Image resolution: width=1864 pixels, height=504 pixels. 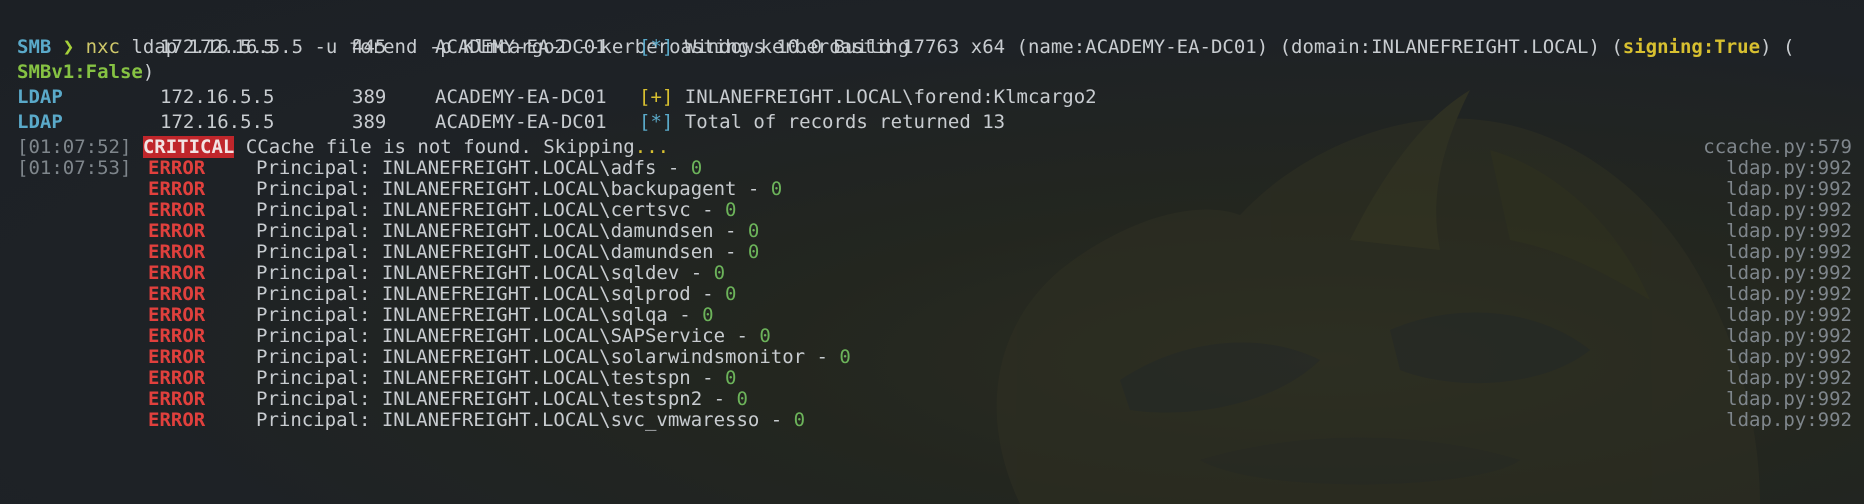 I want to click on protocol-label: SMB, so click(x=34, y=47).